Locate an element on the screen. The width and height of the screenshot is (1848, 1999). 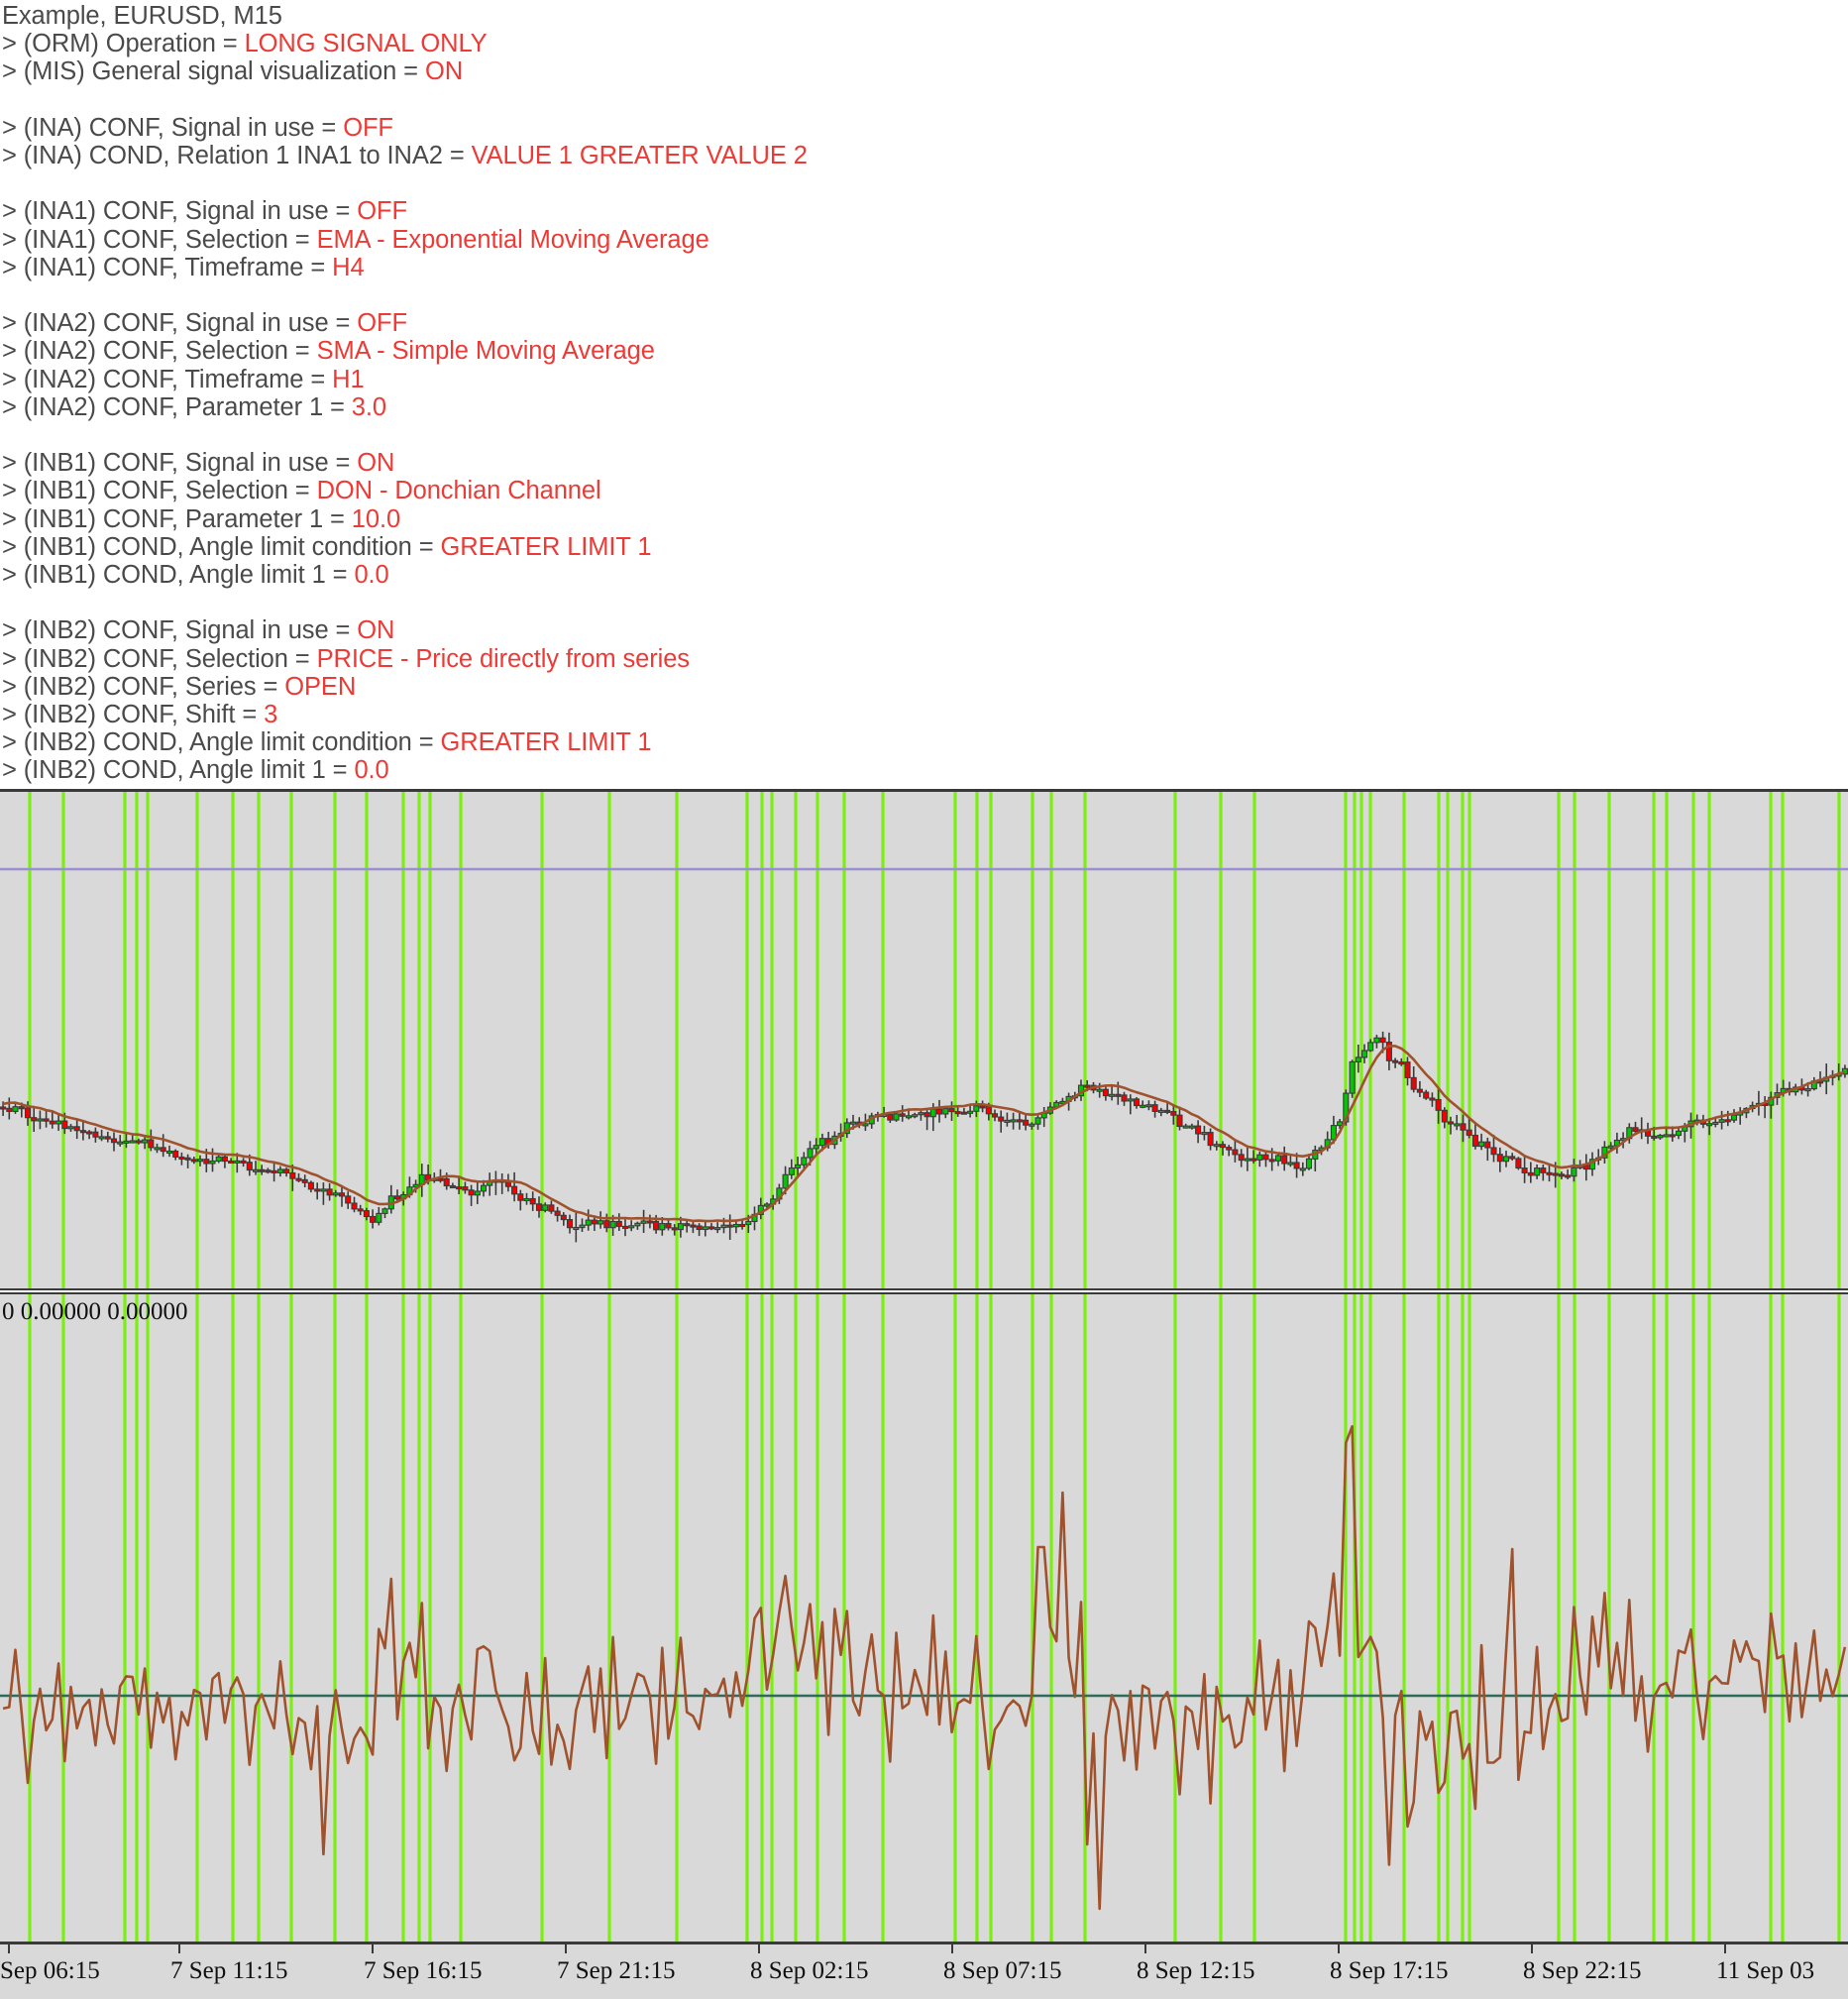
config-line-value: LONG SIGNAL ONLY is located at coordinates (366, 44).